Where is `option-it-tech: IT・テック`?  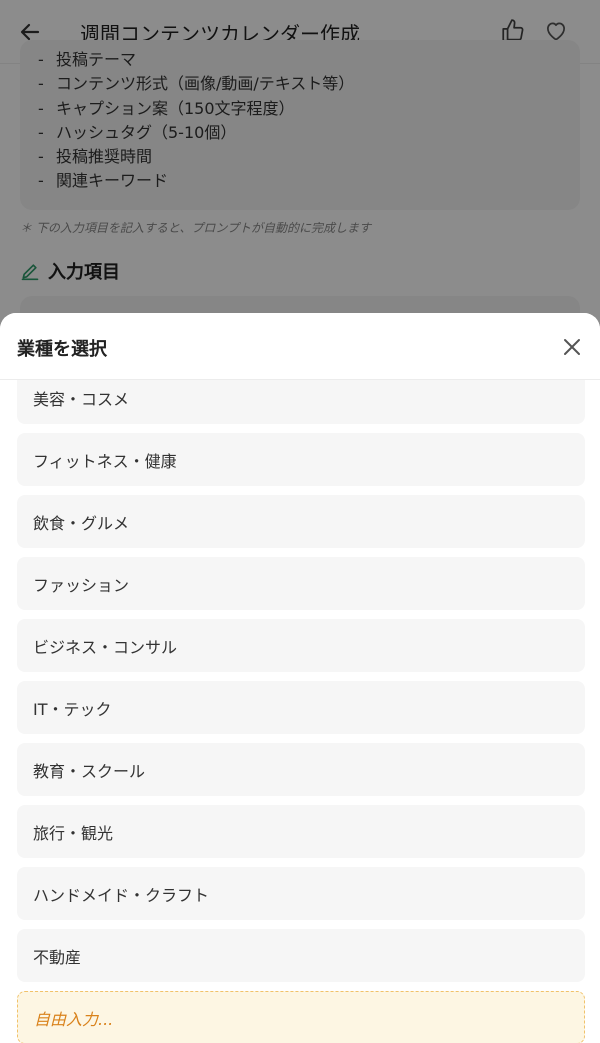 option-it-tech: IT・テック is located at coordinates (301, 707).